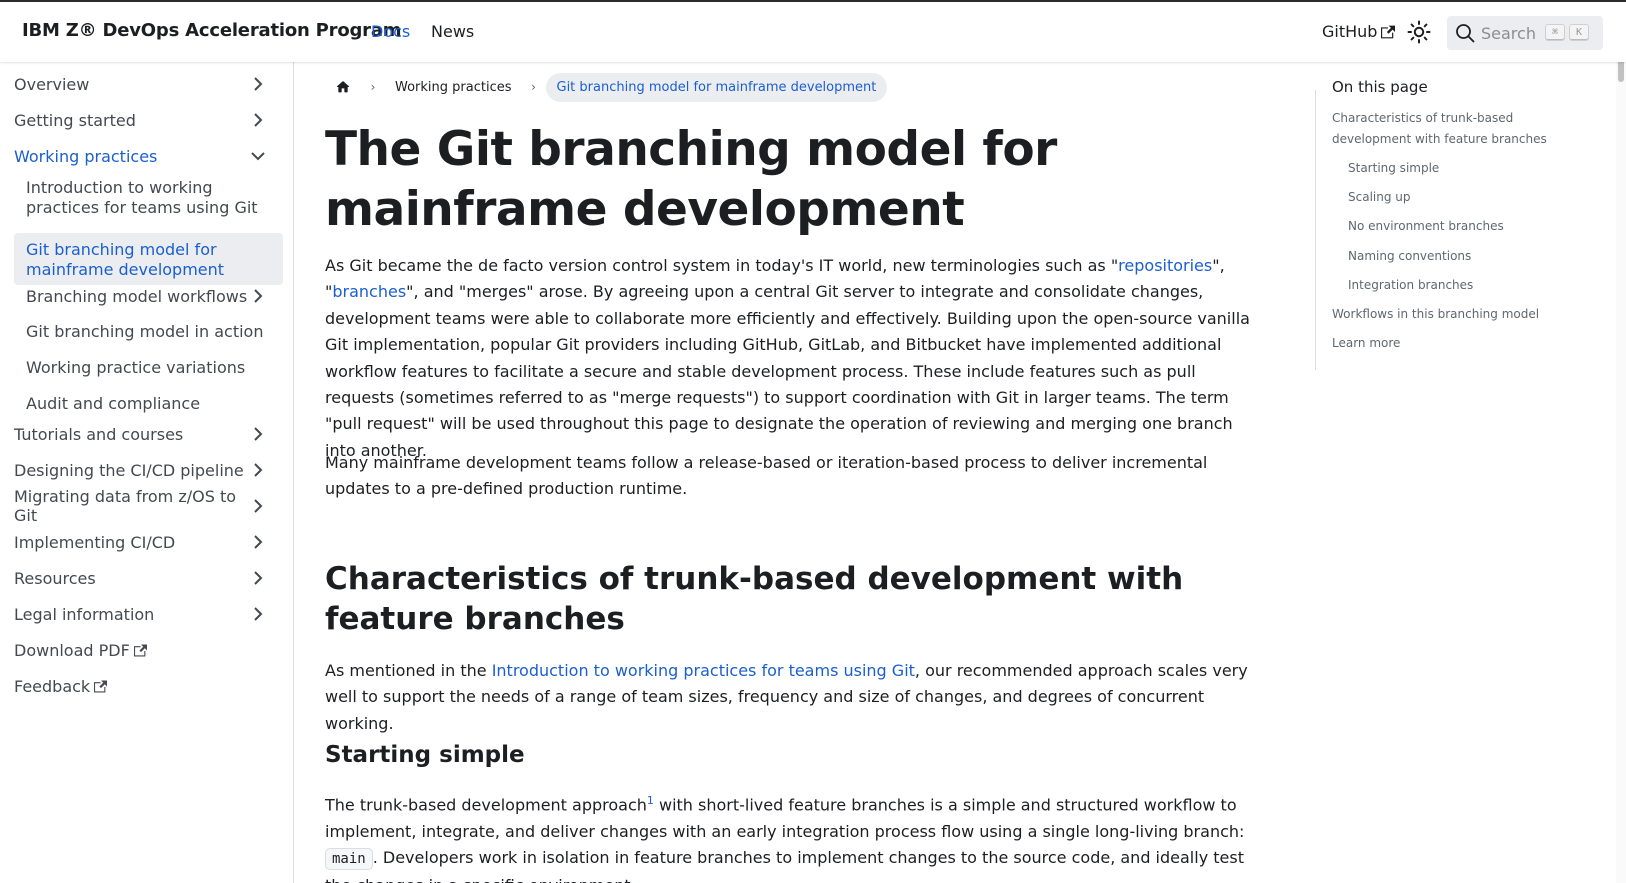 The width and height of the screenshot is (1626, 883). I want to click on search-placeholder: Search, so click(1508, 33).